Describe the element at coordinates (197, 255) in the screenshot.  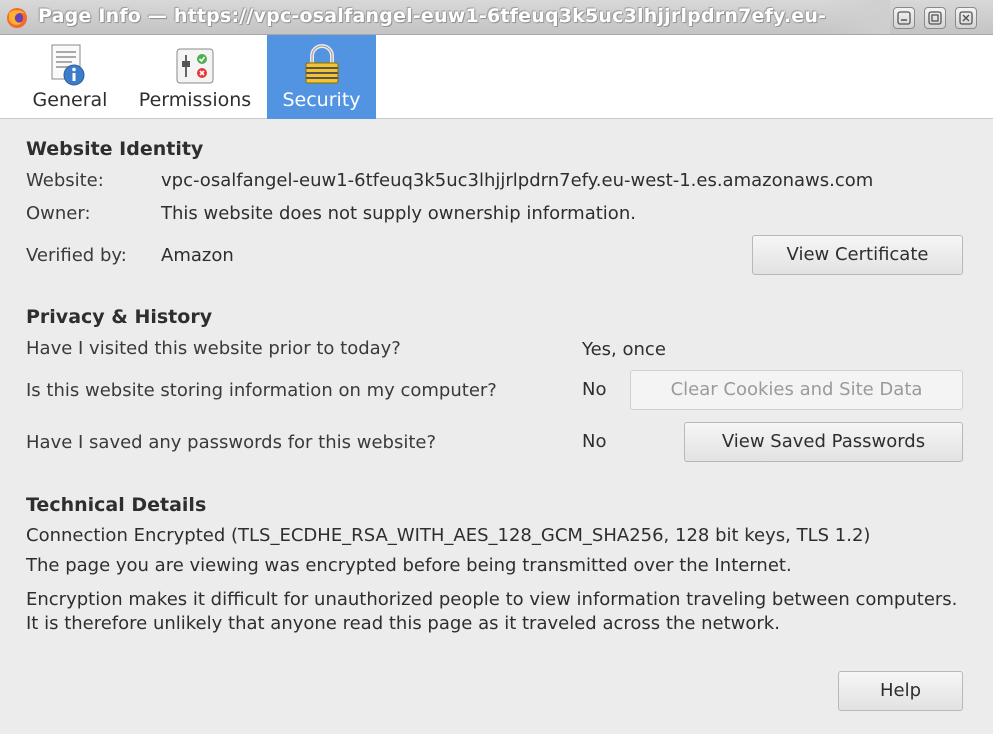
I see `verified-by-value: Amazon` at that location.